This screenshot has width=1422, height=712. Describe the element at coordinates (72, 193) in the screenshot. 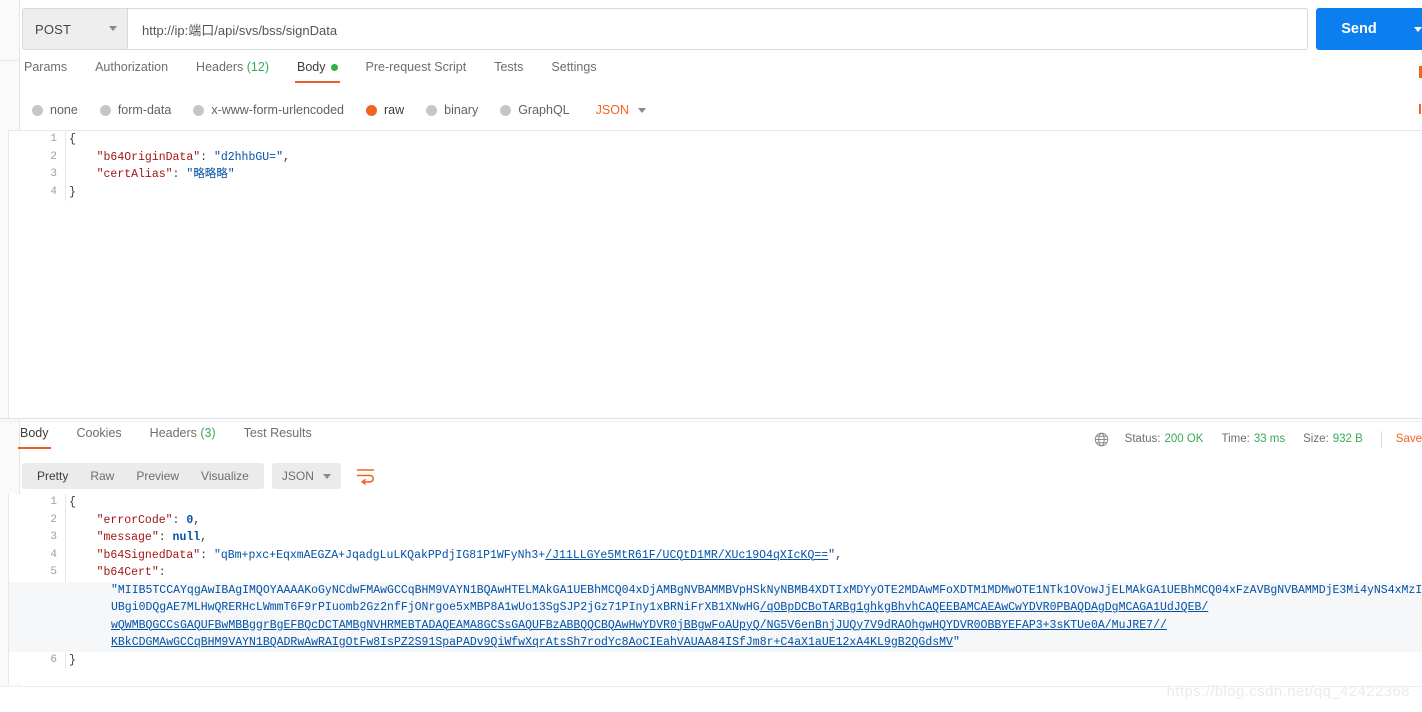

I see `code-content: }` at that location.